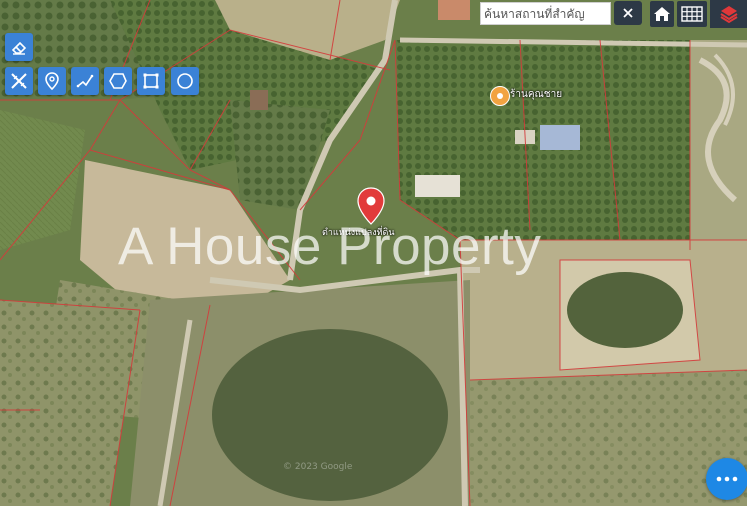  I want to click on clear-search-button, so click(628, 13).